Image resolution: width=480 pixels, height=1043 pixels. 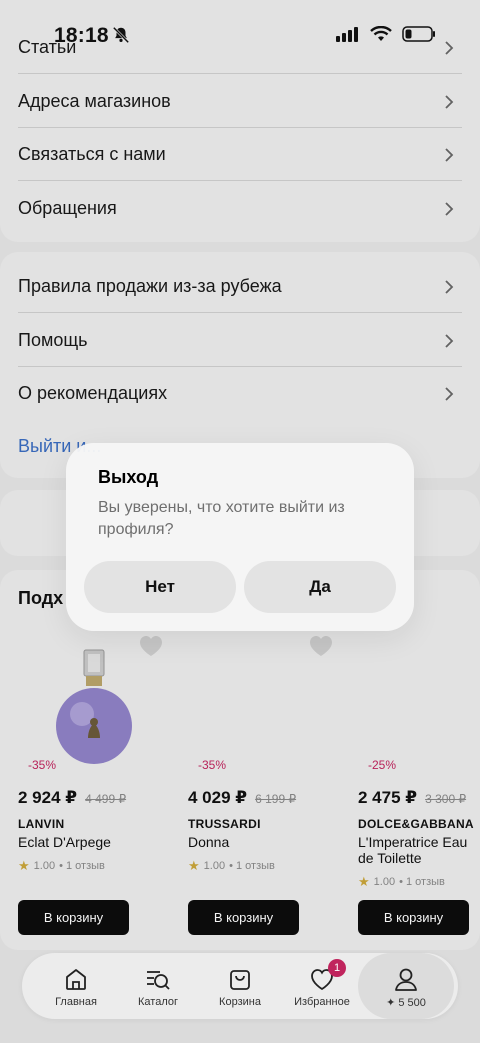 What do you see at coordinates (406, 1003) in the screenshot?
I see `bonus-points-label: ✦ 5 500` at bounding box center [406, 1003].